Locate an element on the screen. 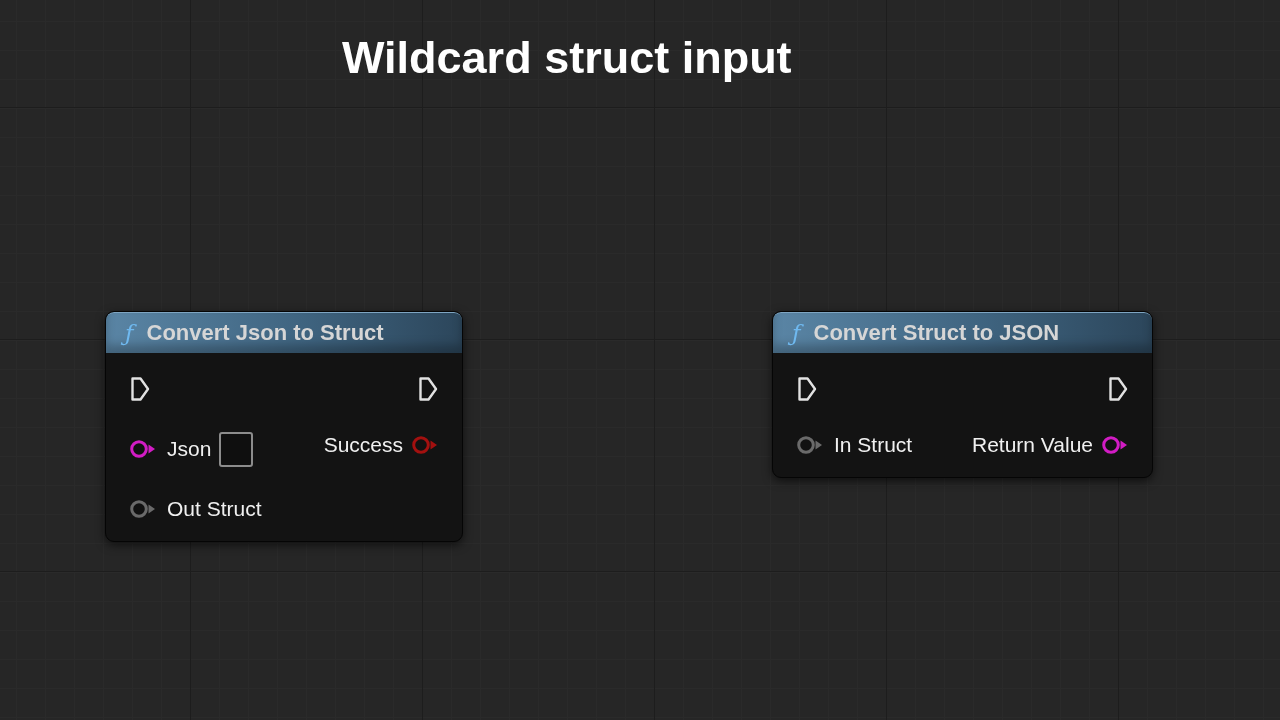 This screenshot has height=720, width=1280. page-title: Wildcard struct input is located at coordinates (567, 58).